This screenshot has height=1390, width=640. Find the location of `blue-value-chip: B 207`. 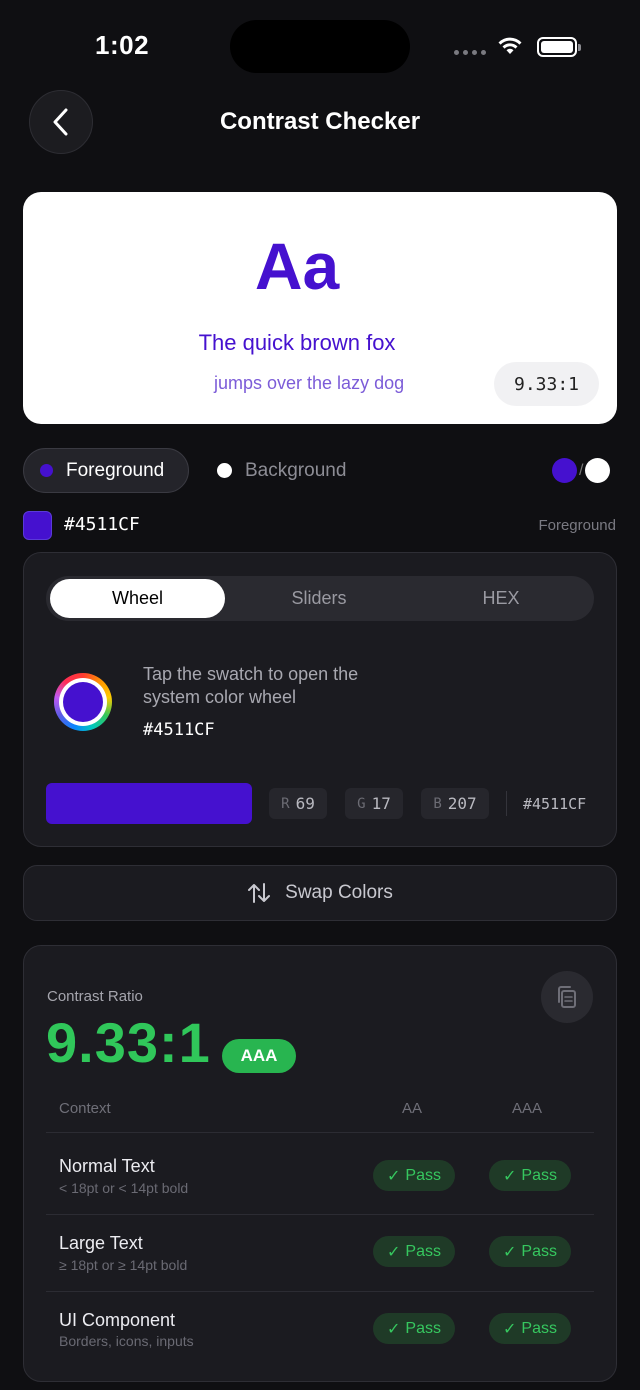

blue-value-chip: B 207 is located at coordinates (455, 803).